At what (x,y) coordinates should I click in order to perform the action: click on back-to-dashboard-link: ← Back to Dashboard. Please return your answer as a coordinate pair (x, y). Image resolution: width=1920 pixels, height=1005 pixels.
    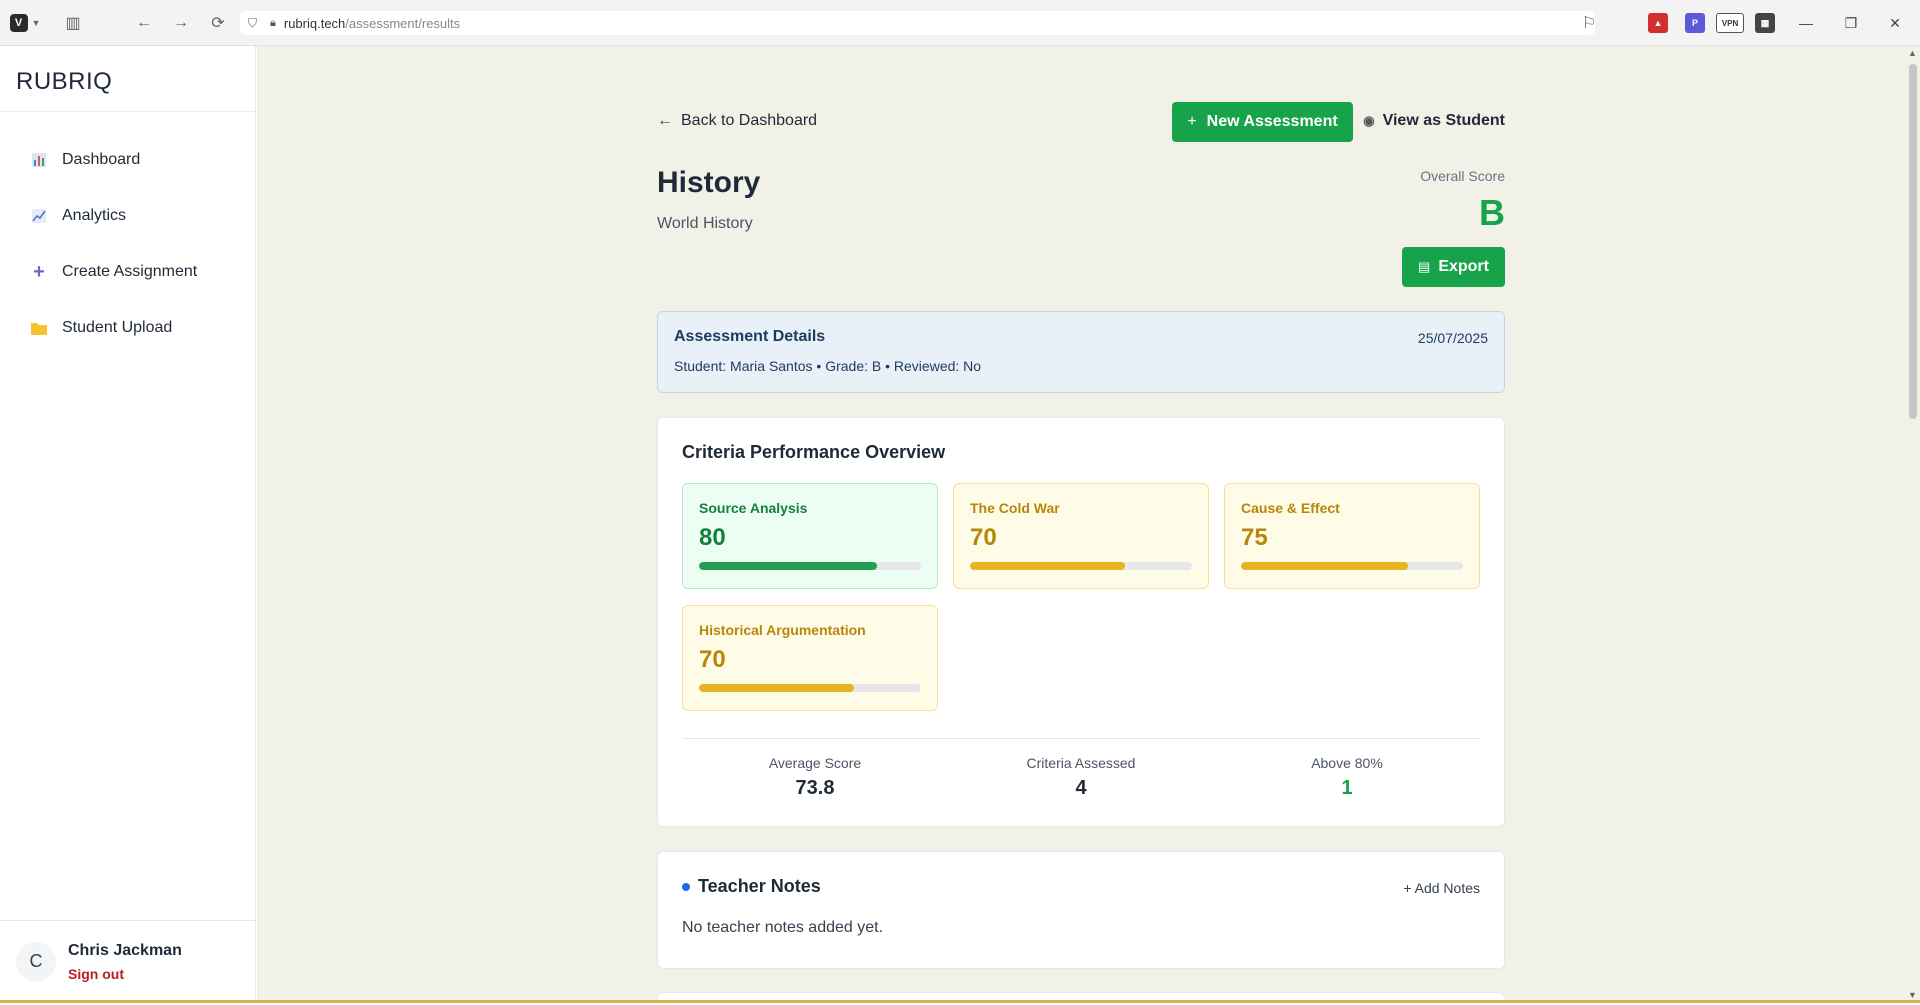
    Looking at the image, I should click on (737, 121).